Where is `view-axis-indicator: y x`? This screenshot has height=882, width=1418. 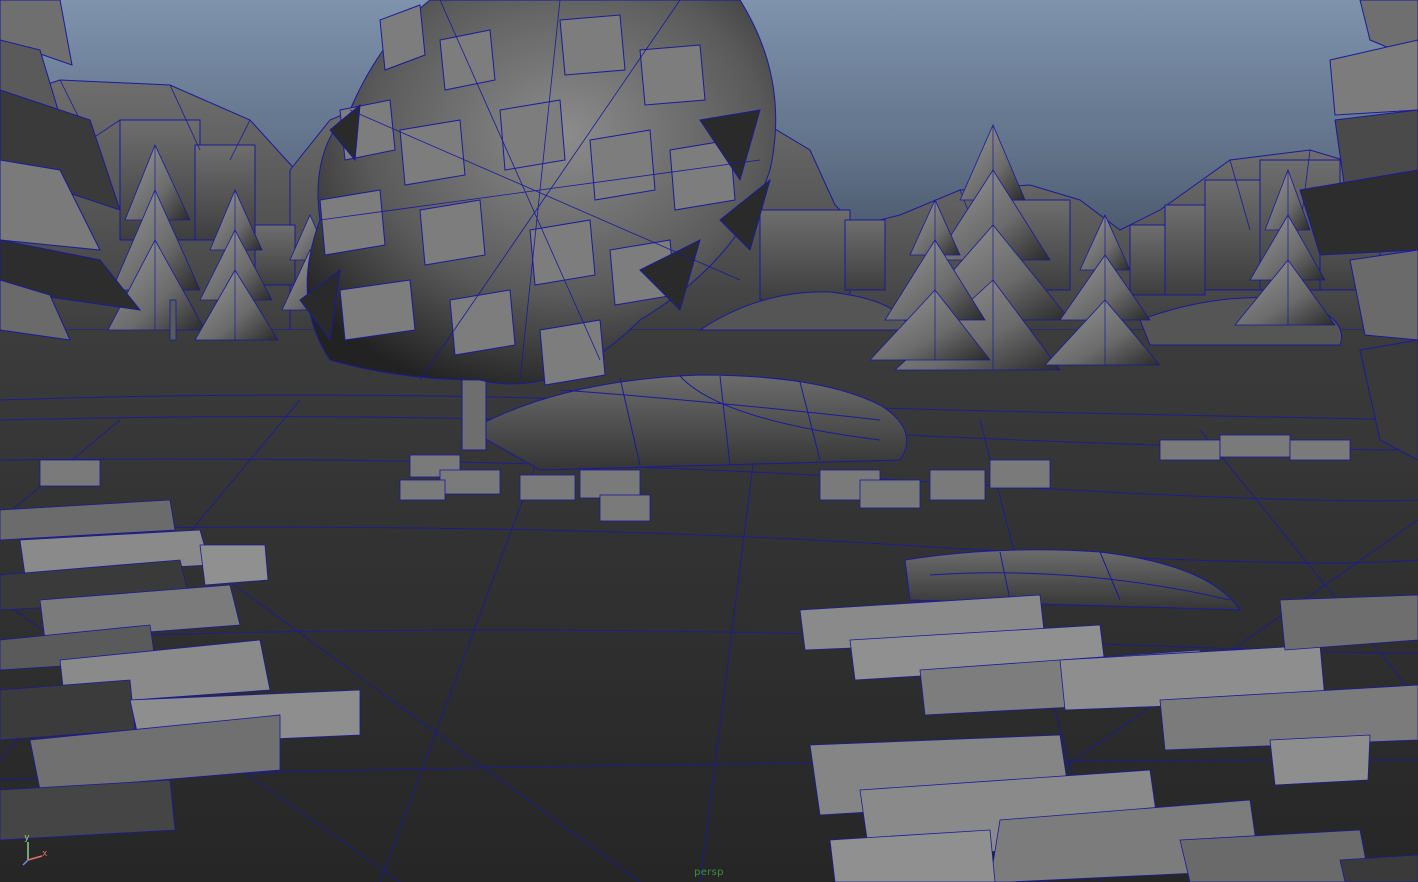
view-axis-indicator: y x is located at coordinates (38, 850).